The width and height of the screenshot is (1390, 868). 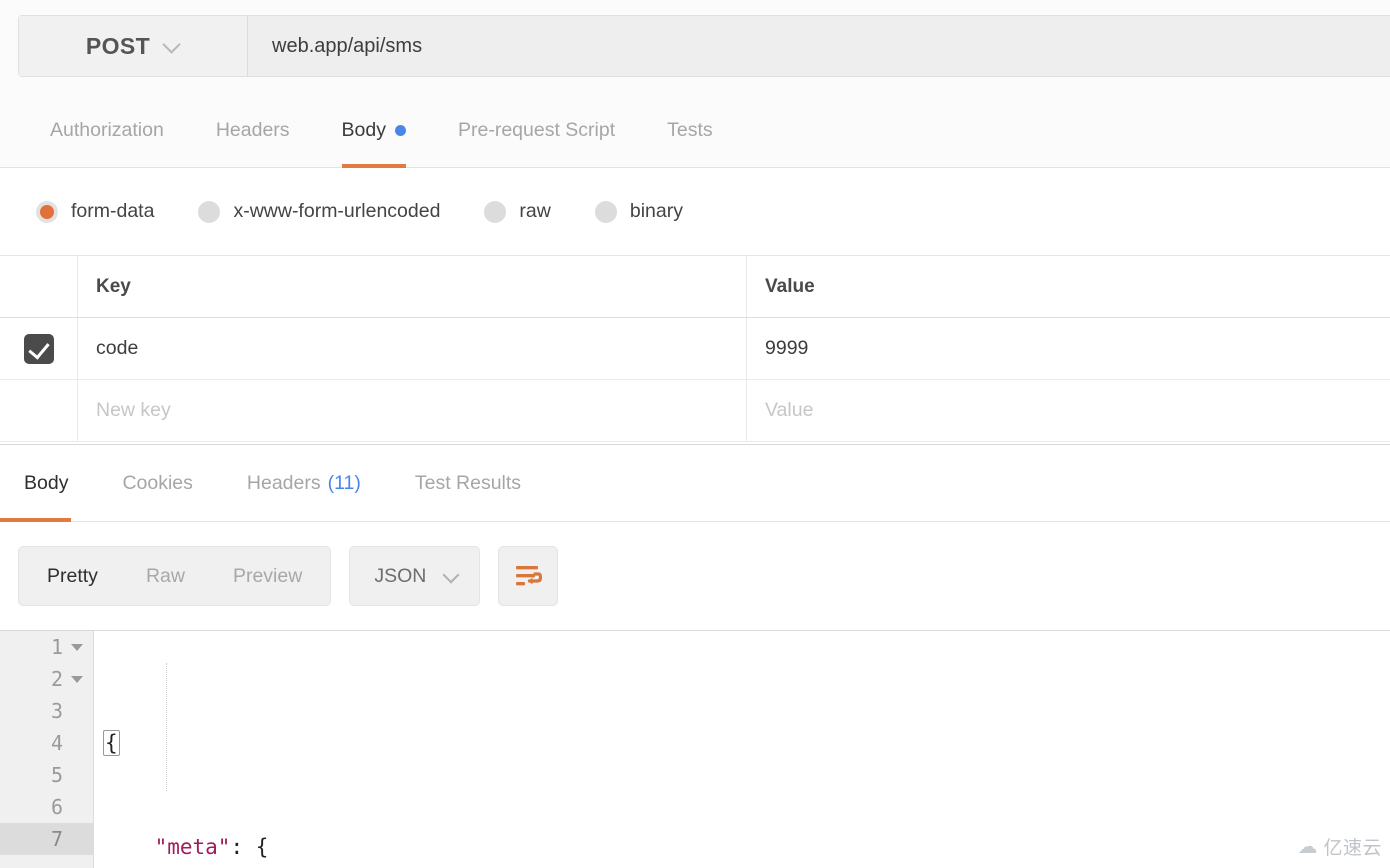 I want to click on gutter-line: 5, so click(x=46, y=775).